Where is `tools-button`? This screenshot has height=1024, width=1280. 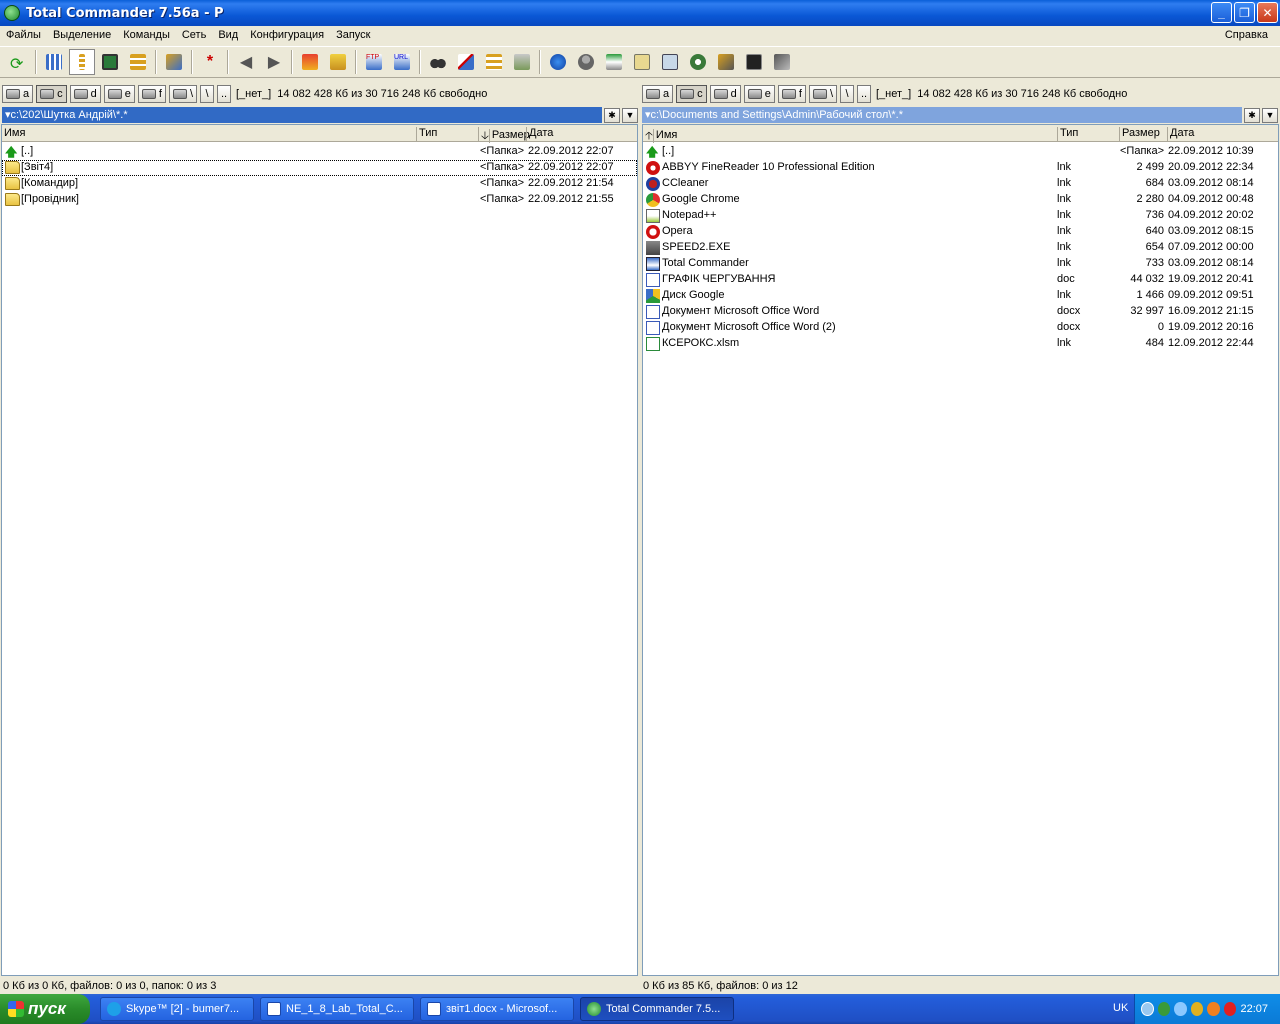
tools-button is located at coordinates (726, 62).